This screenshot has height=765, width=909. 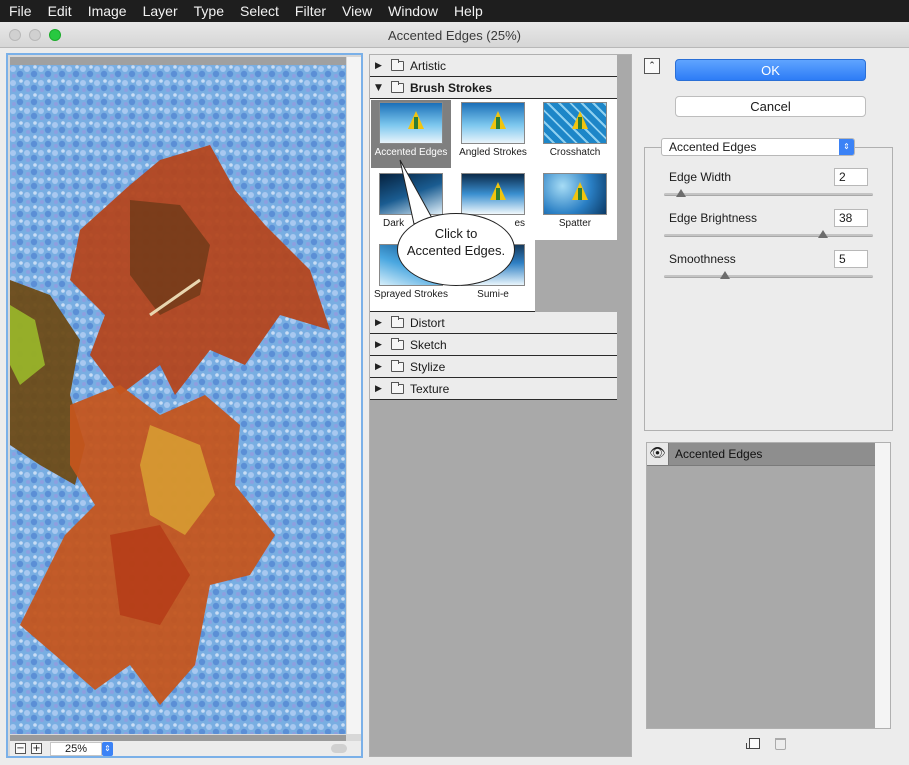 What do you see at coordinates (411, 152) in the screenshot?
I see `filter-thumb-label: Accented Edges` at bounding box center [411, 152].